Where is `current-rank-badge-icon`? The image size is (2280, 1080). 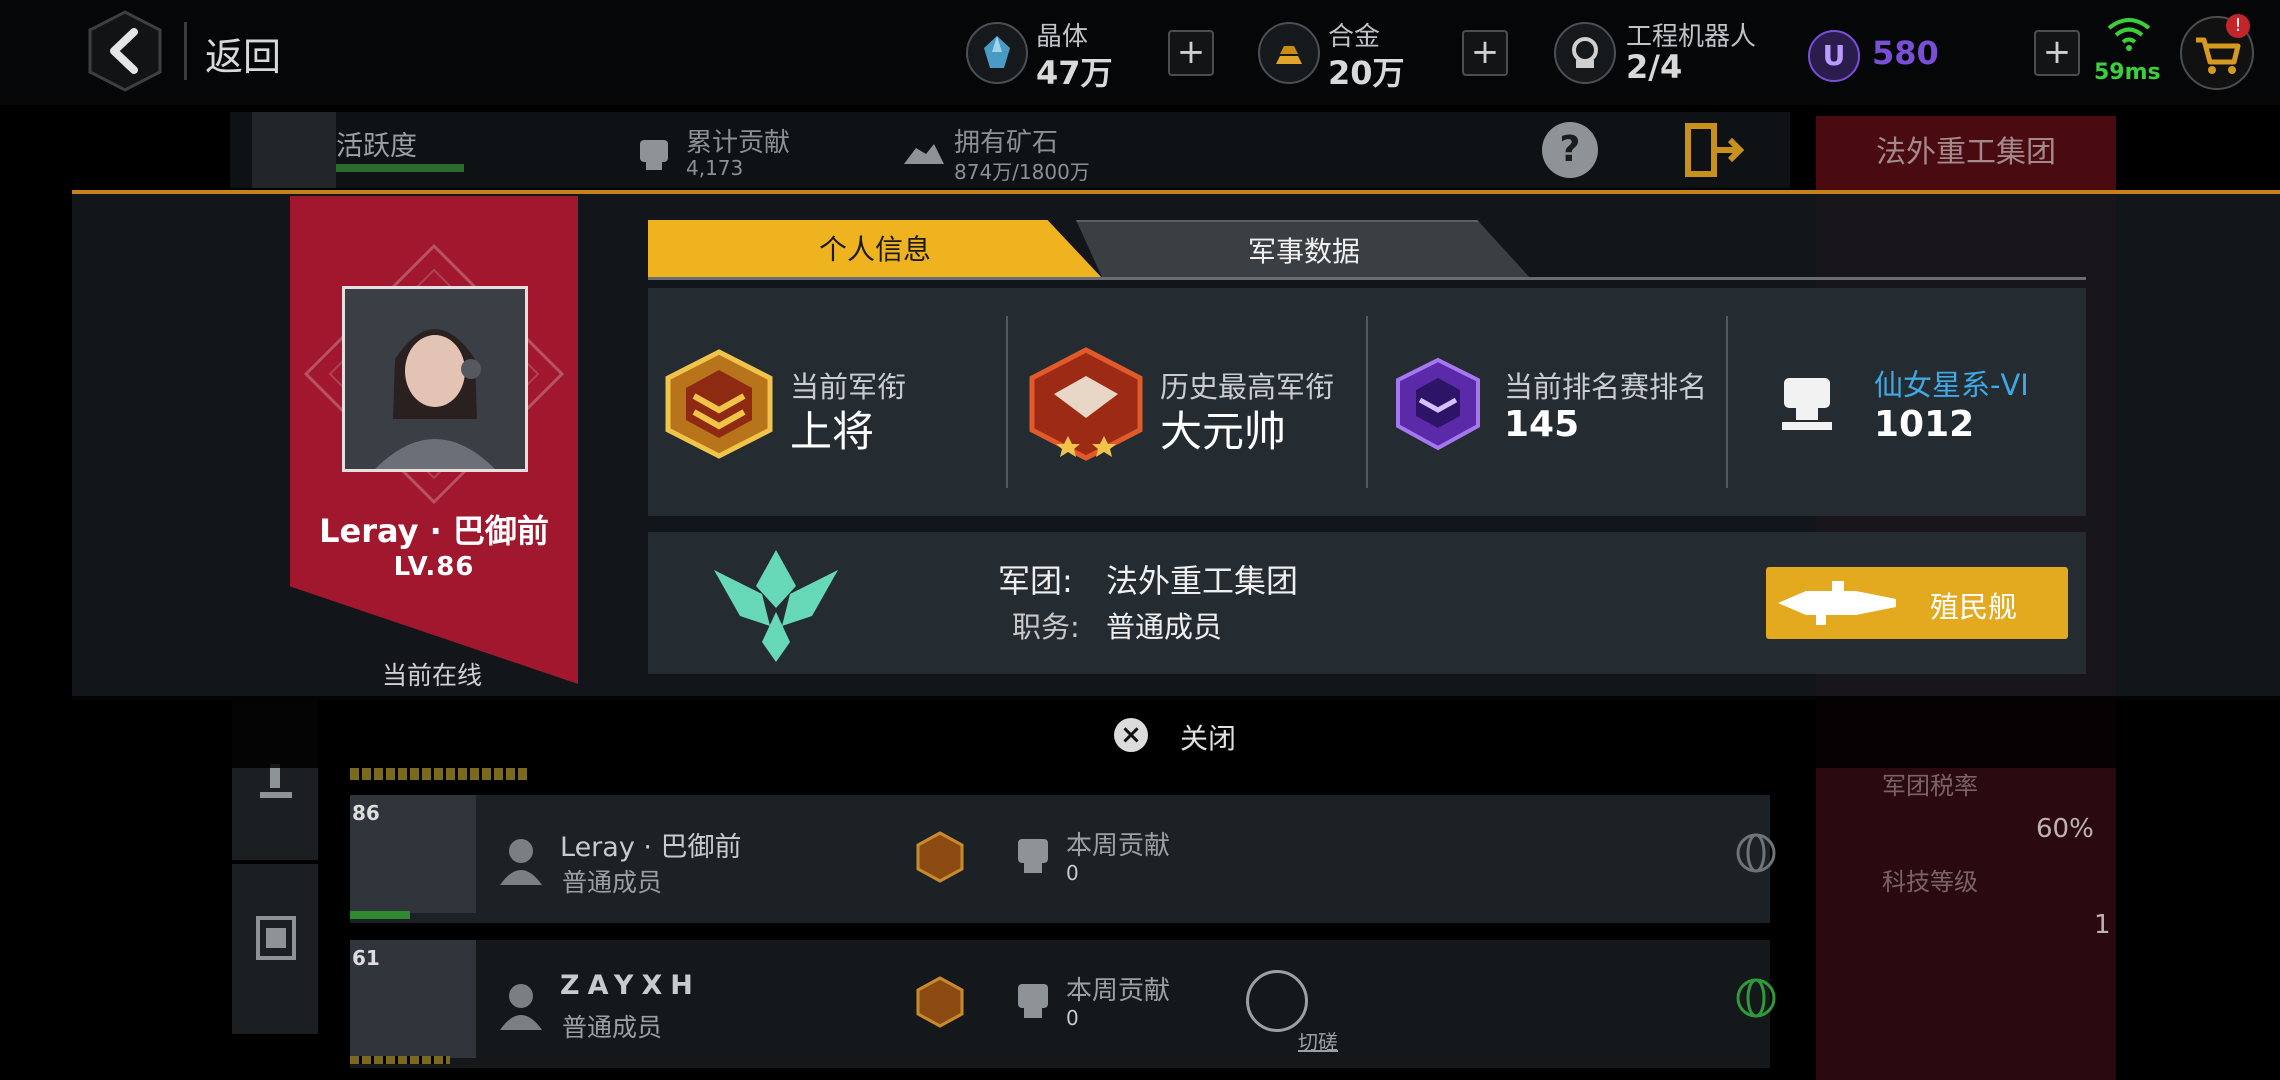
current-rank-badge-icon is located at coordinates (719, 404).